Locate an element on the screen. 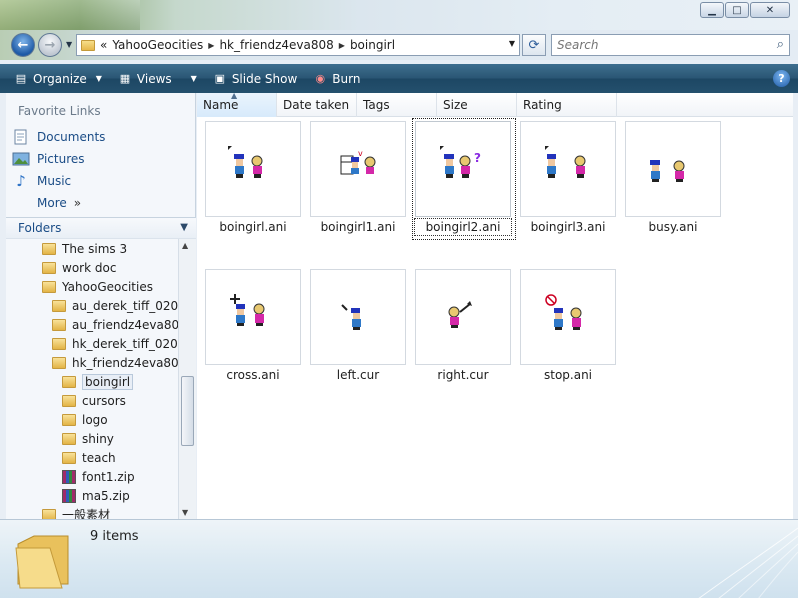  file-thumbnail: ? is located at coordinates (463, 169).